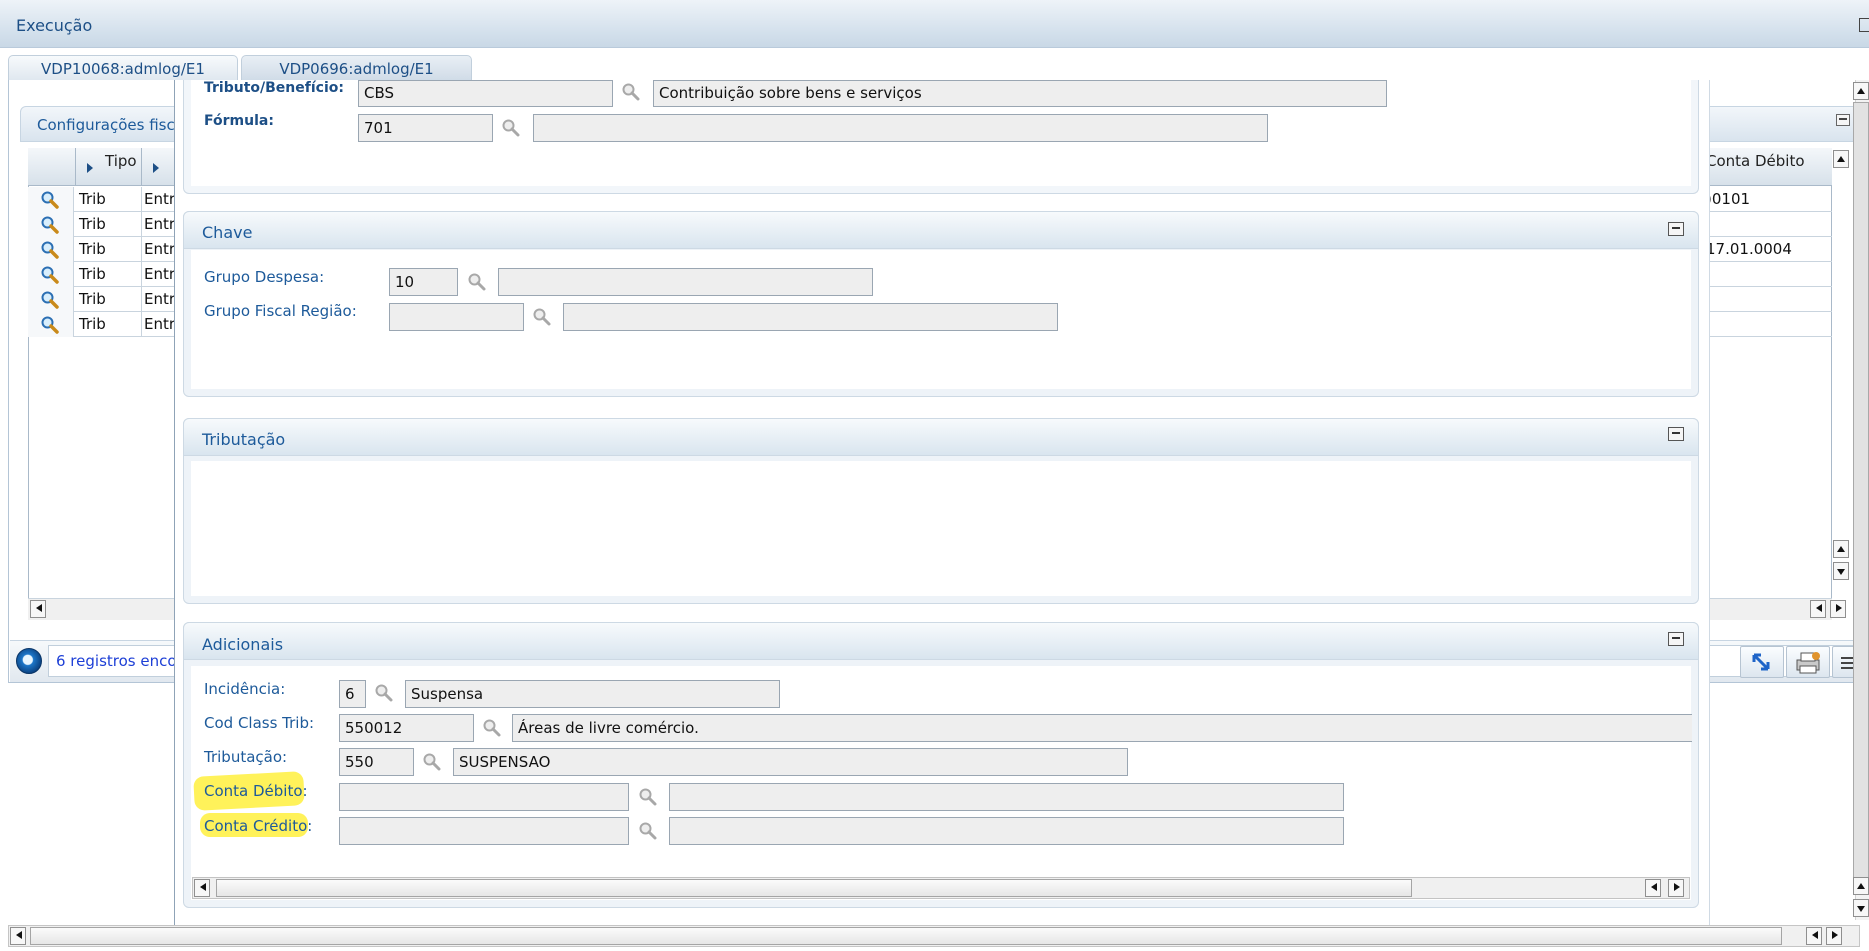 This screenshot has height=951, width=1869. I want to click on cod-class-trib-code-field: 550012, so click(406, 728).